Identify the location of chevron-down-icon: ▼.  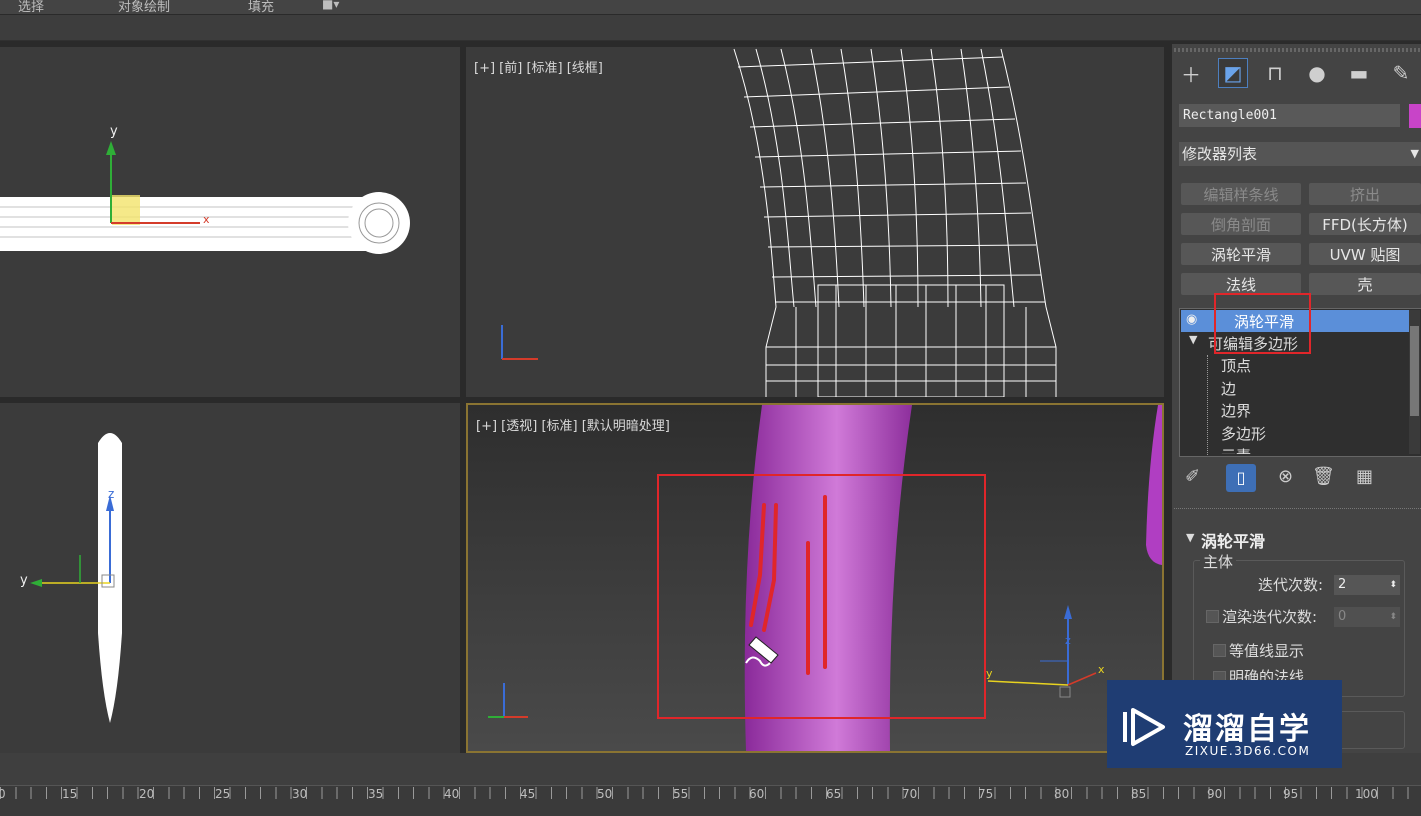
(1414, 153).